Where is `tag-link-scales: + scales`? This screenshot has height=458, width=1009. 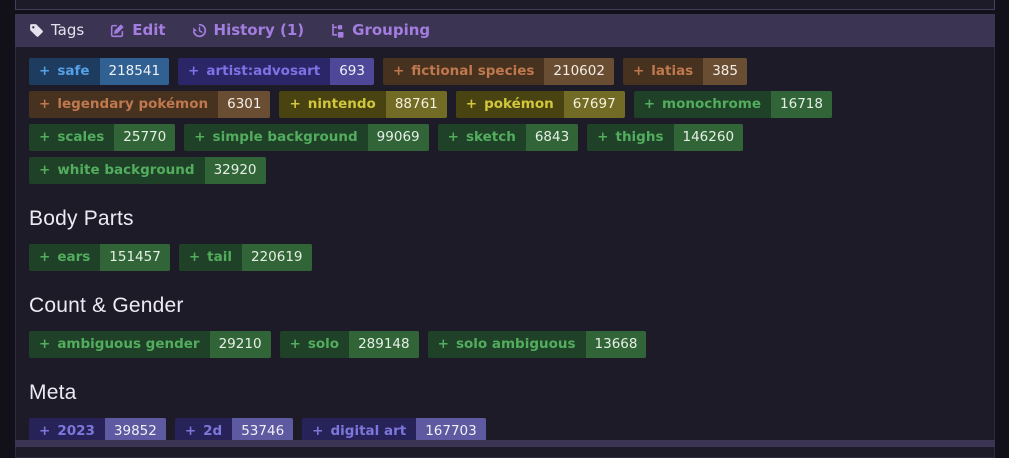 tag-link-scales: + scales is located at coordinates (71, 137).